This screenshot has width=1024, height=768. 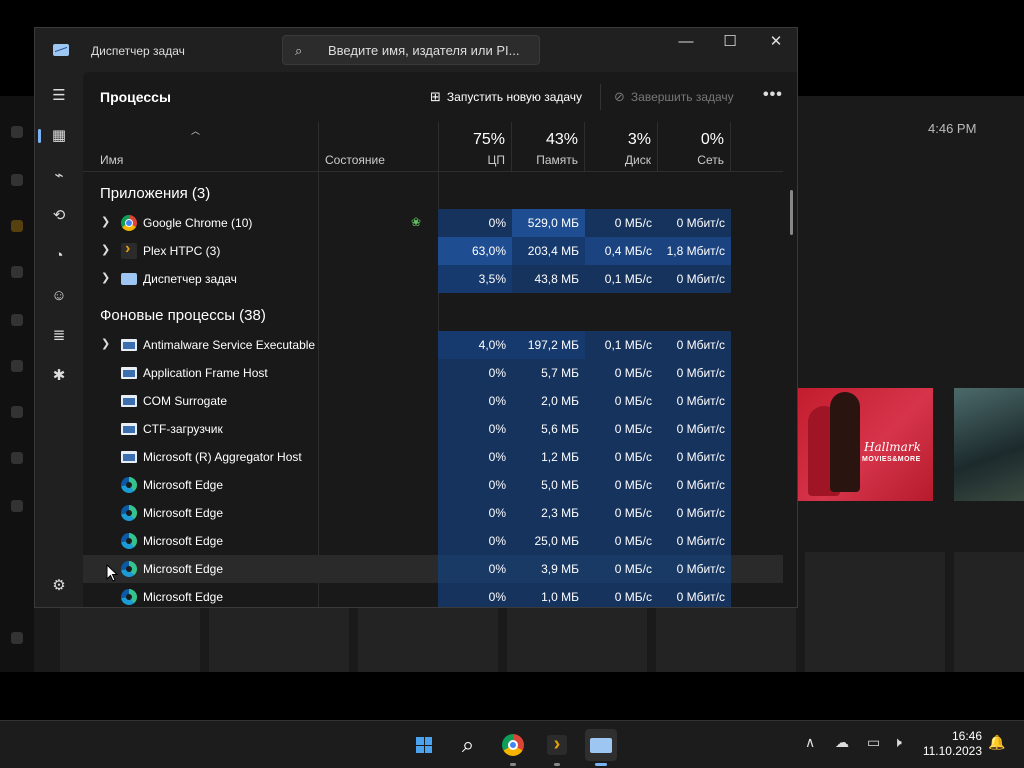 What do you see at coordinates (488, 139) in the screenshot?
I see `cpu-total: 75%` at bounding box center [488, 139].